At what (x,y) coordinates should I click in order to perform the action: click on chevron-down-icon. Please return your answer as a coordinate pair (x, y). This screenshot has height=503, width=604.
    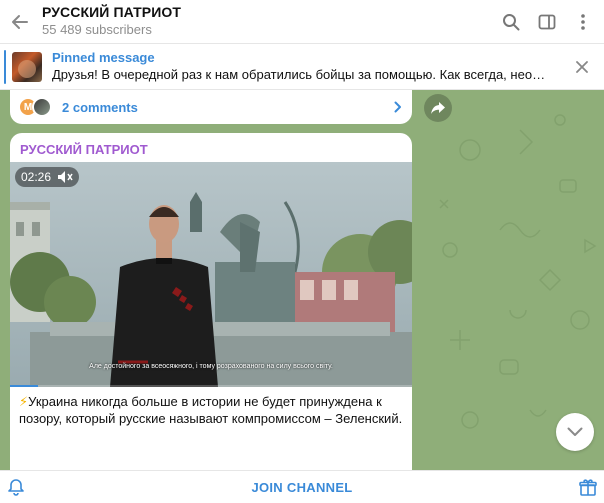
    Looking at the image, I should click on (575, 431).